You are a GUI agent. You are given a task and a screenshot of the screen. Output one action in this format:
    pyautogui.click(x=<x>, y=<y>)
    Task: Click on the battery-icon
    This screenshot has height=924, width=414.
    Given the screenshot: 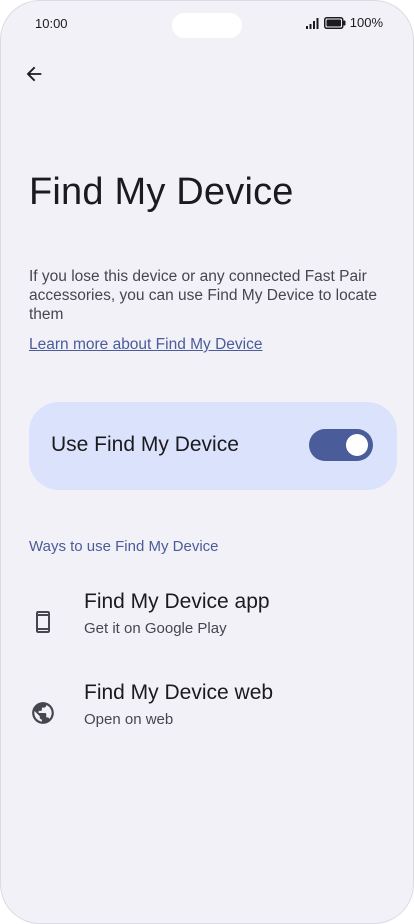 What is the action you would take?
    pyautogui.click(x=334, y=22)
    